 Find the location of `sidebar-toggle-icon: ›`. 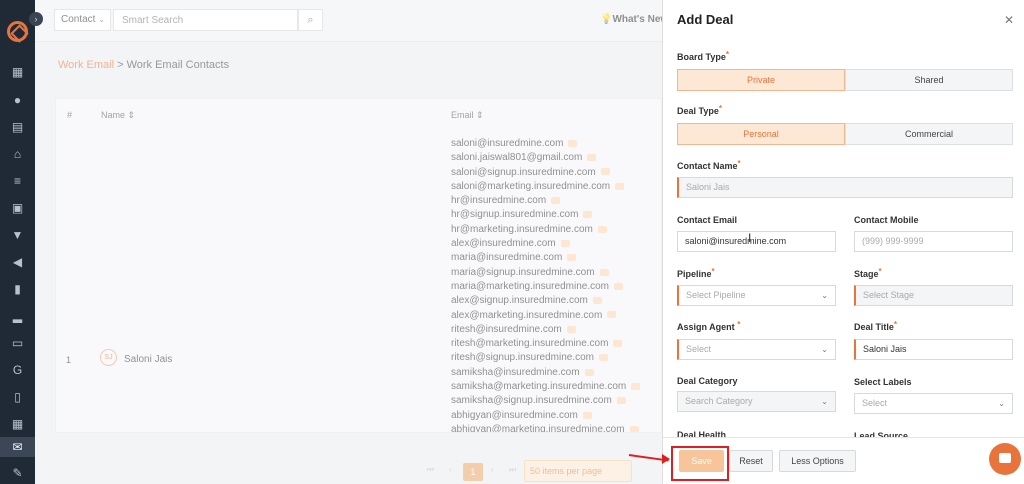

sidebar-toggle-icon: › is located at coordinates (36, 19).